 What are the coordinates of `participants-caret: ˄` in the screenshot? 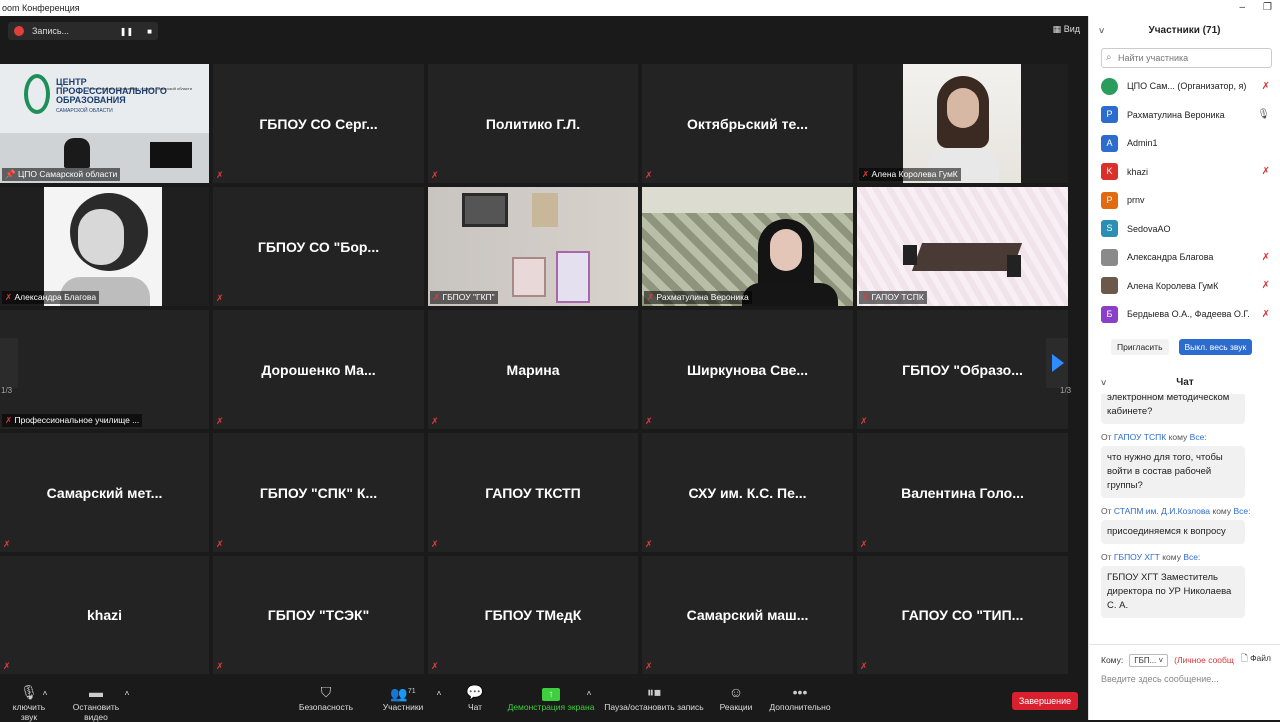 It's located at (439, 693).